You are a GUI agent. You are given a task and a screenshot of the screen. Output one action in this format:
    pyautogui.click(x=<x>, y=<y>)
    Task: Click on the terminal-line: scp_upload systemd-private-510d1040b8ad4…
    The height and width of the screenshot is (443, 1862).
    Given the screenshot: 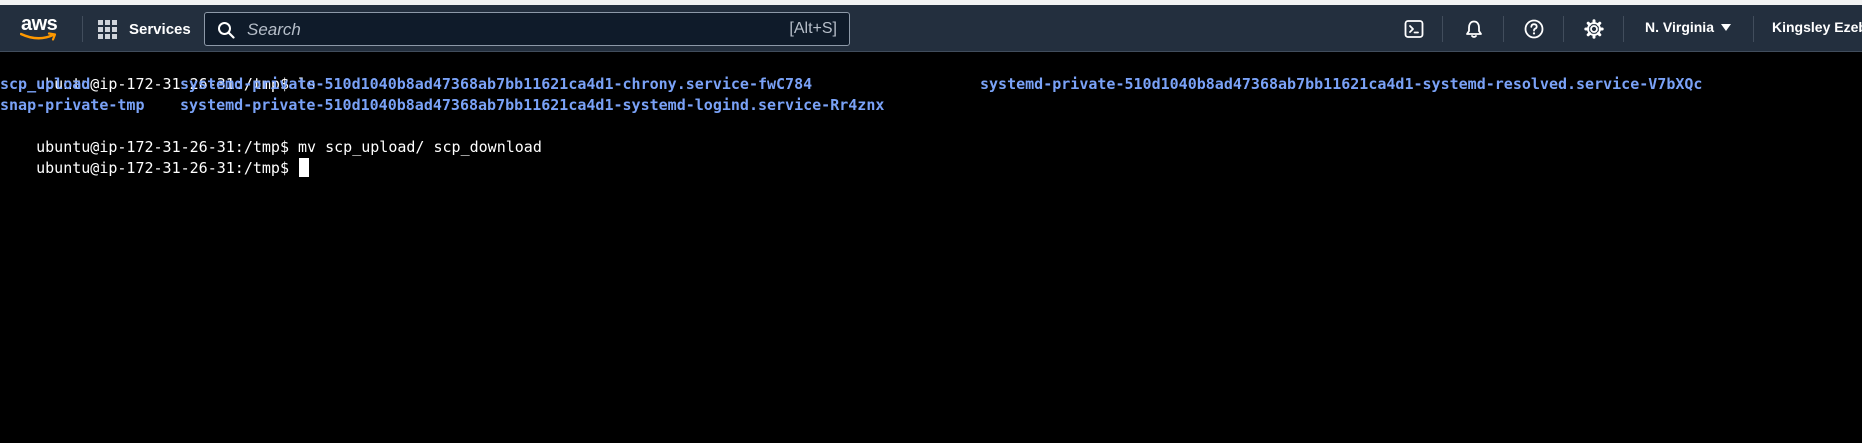 What is the action you would take?
    pyautogui.click(x=931, y=84)
    